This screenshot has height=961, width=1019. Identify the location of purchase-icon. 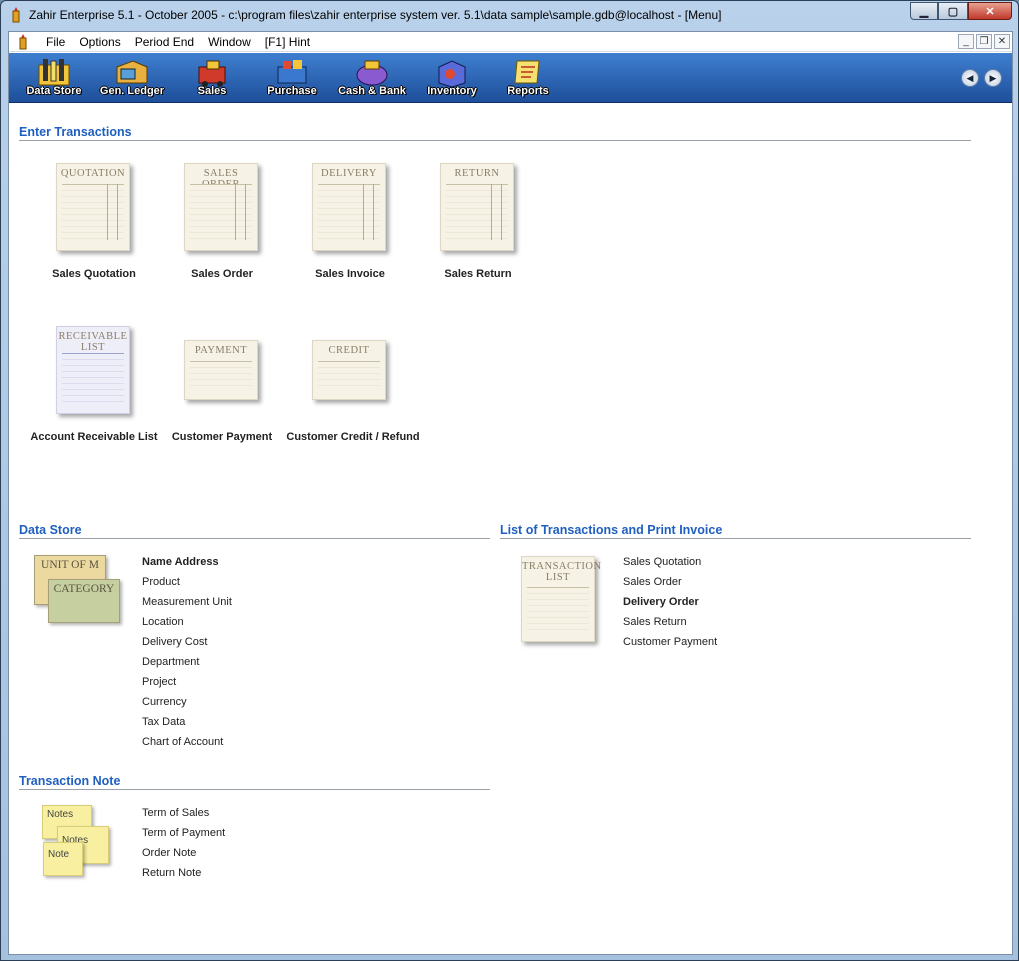
(292, 72).